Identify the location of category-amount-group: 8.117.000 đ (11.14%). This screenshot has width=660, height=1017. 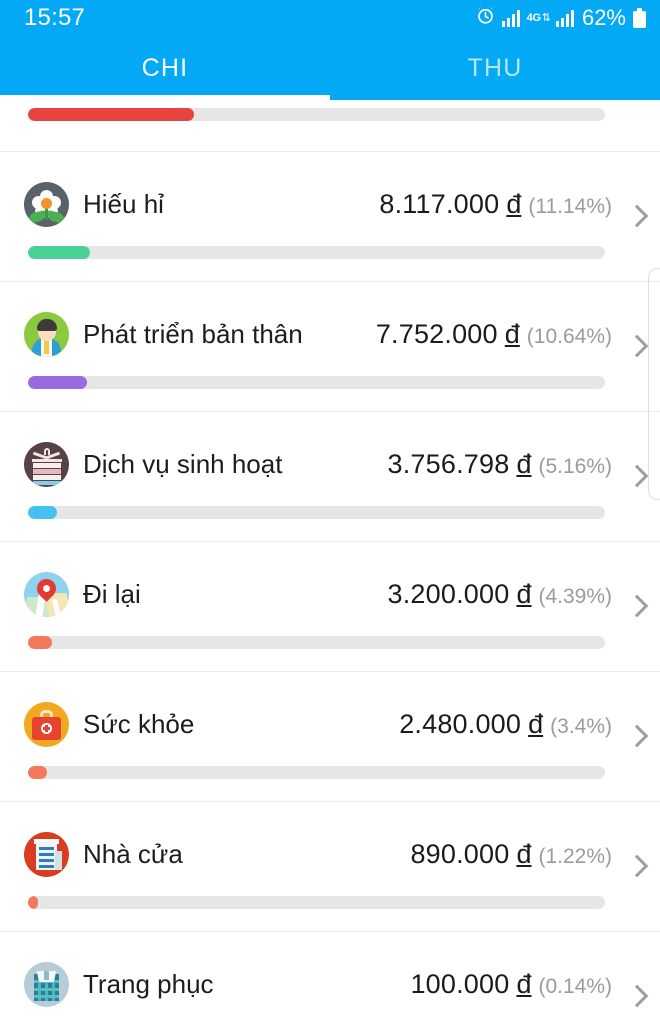
(495, 204).